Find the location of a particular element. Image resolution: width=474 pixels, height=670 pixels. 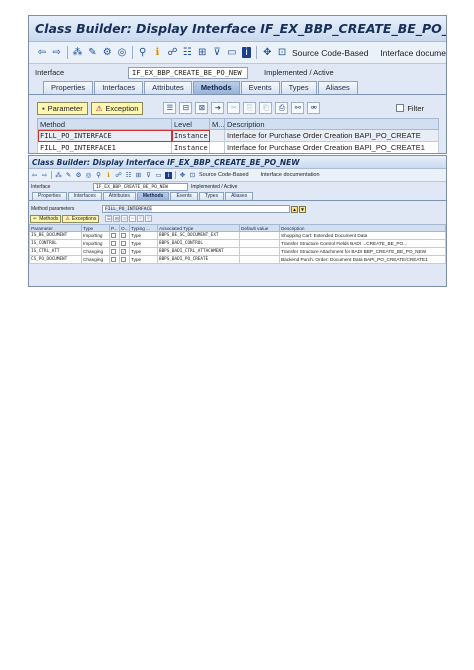

detail-view-icon: ☰ is located at coordinates (109, 218).